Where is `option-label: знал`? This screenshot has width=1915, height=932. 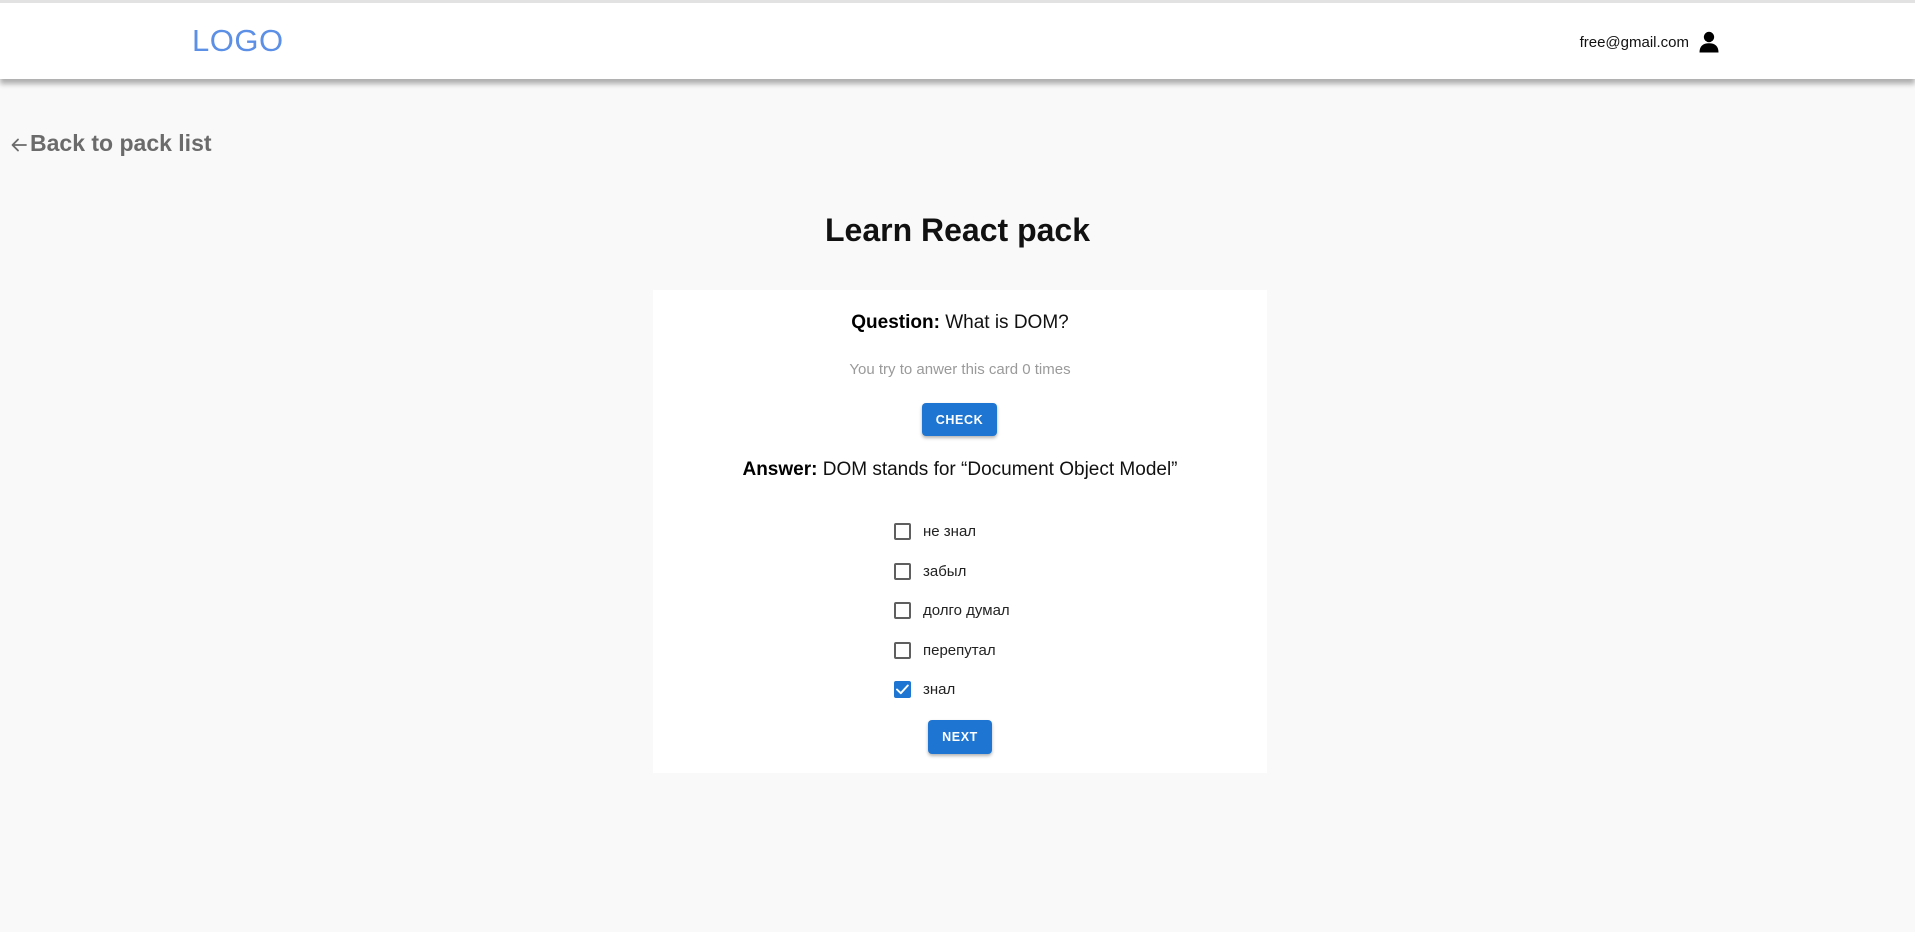 option-label: знал is located at coordinates (939, 690).